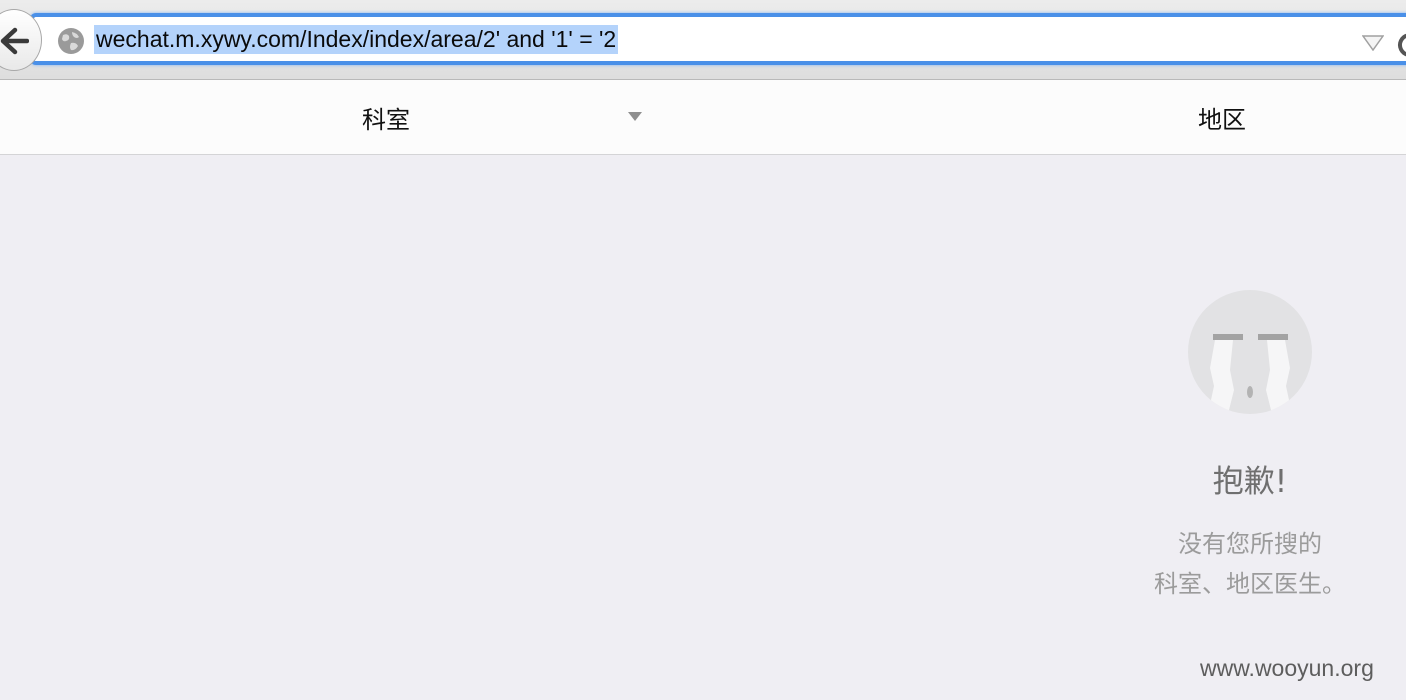 The height and width of the screenshot is (700, 1406). I want to click on area-filter-label: 地区, so click(1222, 120).